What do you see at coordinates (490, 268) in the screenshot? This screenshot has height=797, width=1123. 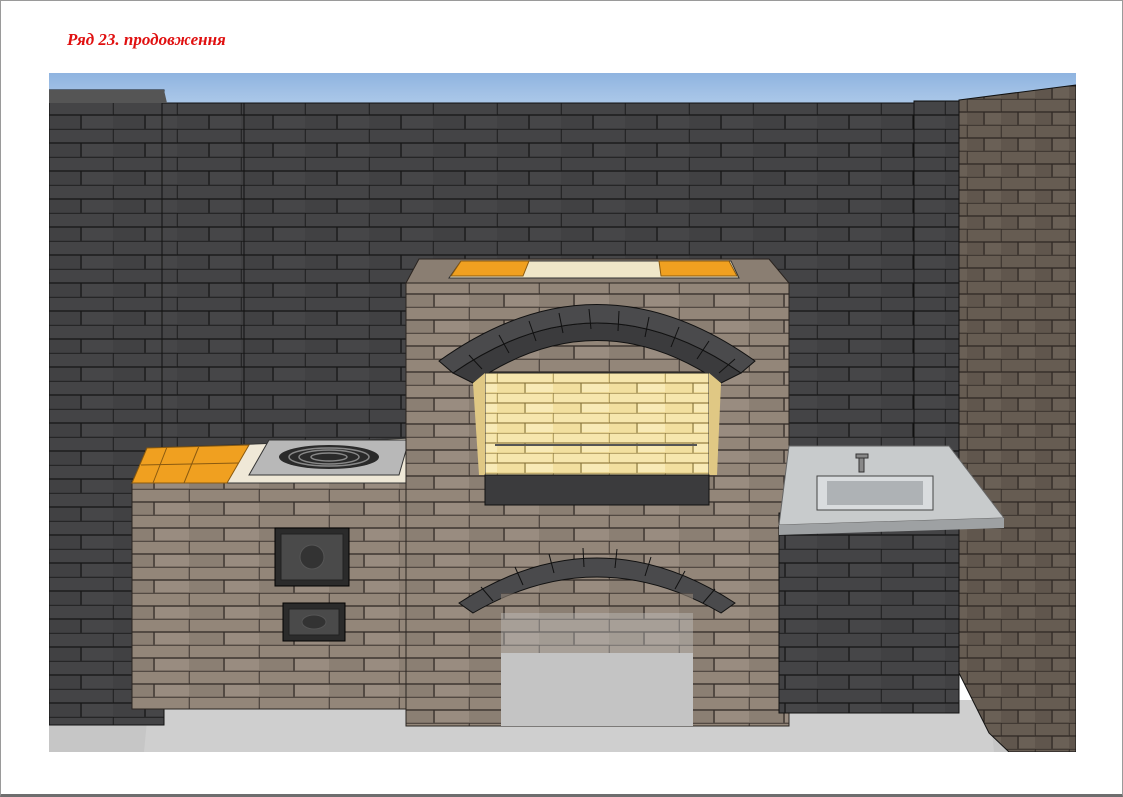 I see `oven-top-tiles-left` at bounding box center [490, 268].